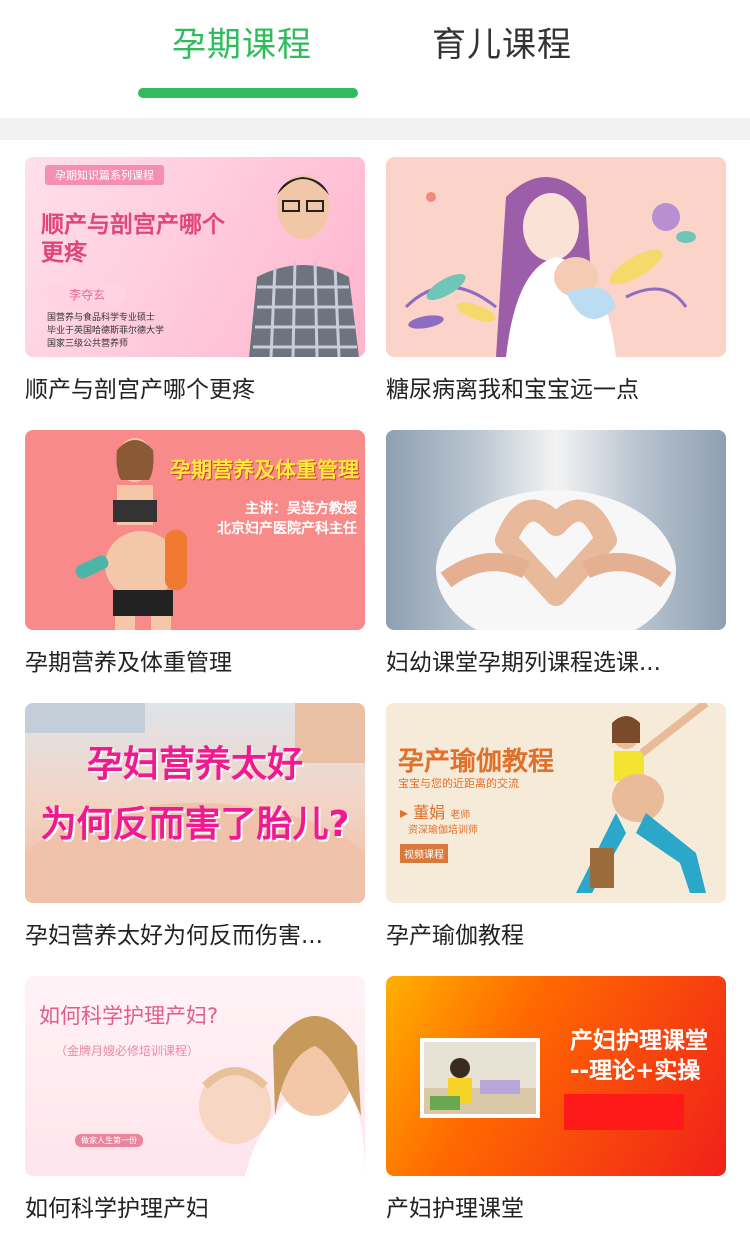 This screenshot has width=750, height=1247. I want to click on thumbnail-headline: 顺产与剖宫产哪个更疼, so click(133, 239).